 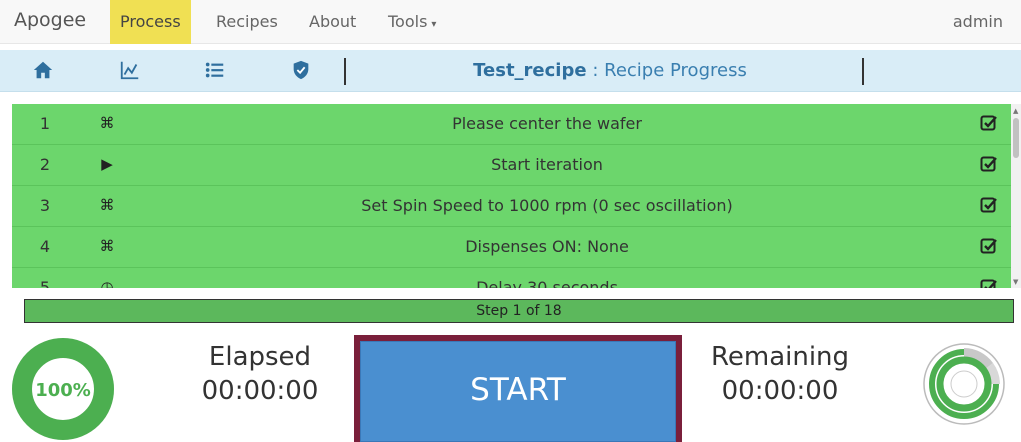 What do you see at coordinates (964, 384) in the screenshot?
I see `segmented-gauge-icon` at bounding box center [964, 384].